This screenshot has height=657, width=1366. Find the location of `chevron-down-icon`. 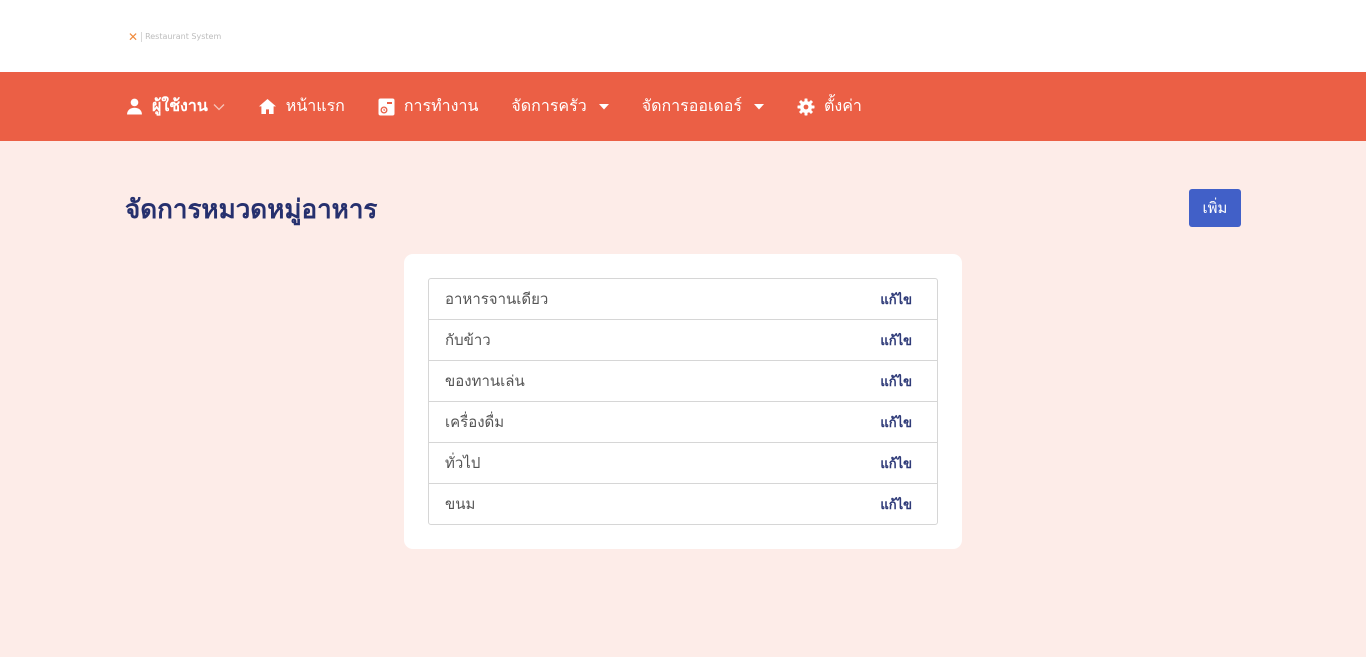

chevron-down-icon is located at coordinates (219, 107).